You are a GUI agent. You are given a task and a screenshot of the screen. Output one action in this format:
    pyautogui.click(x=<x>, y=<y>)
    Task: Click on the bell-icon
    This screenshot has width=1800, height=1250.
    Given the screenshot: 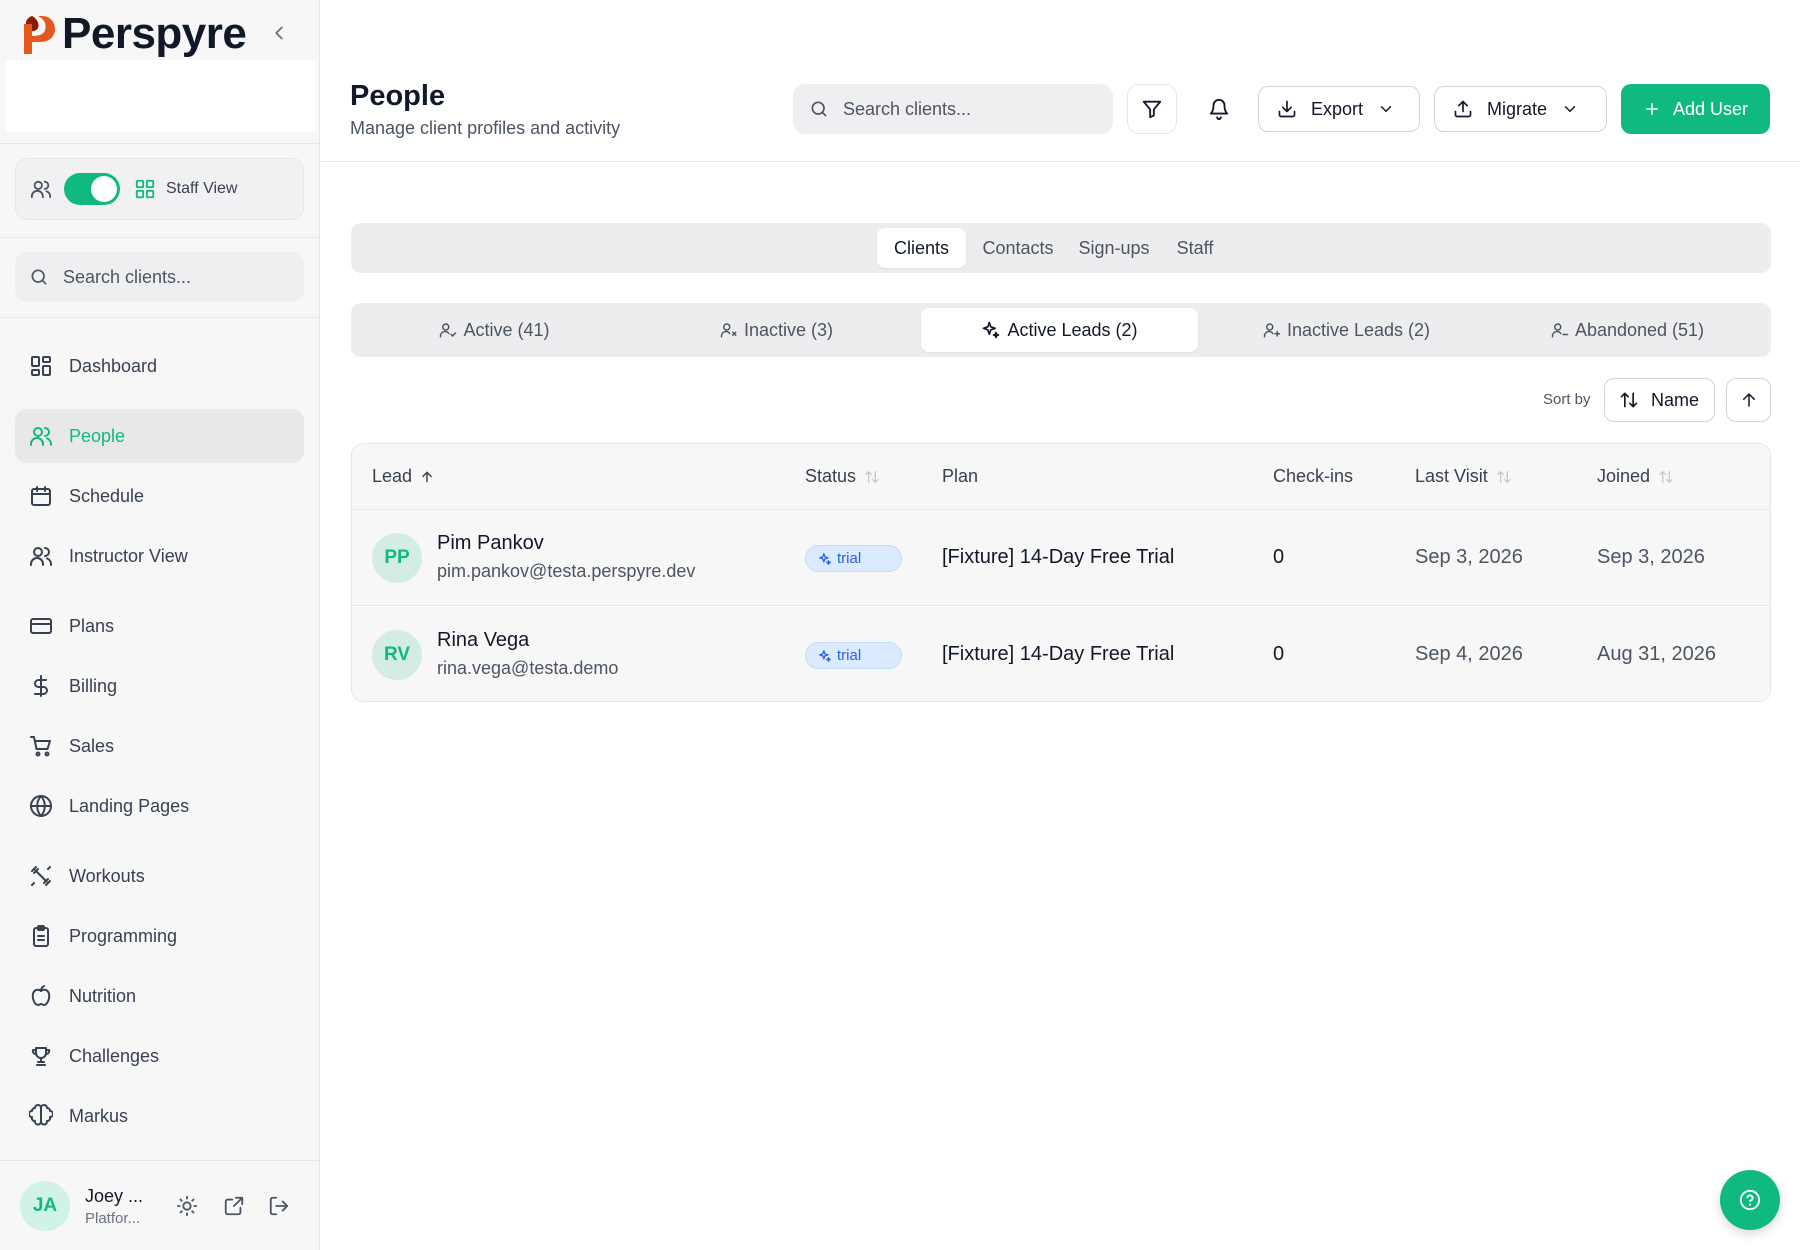 What is the action you would take?
    pyautogui.click(x=1219, y=109)
    